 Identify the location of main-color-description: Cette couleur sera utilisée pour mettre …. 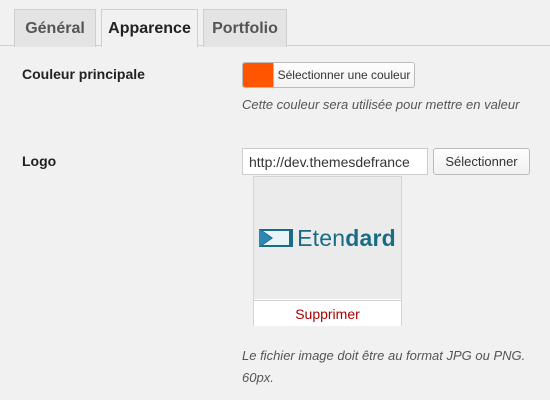
(381, 104).